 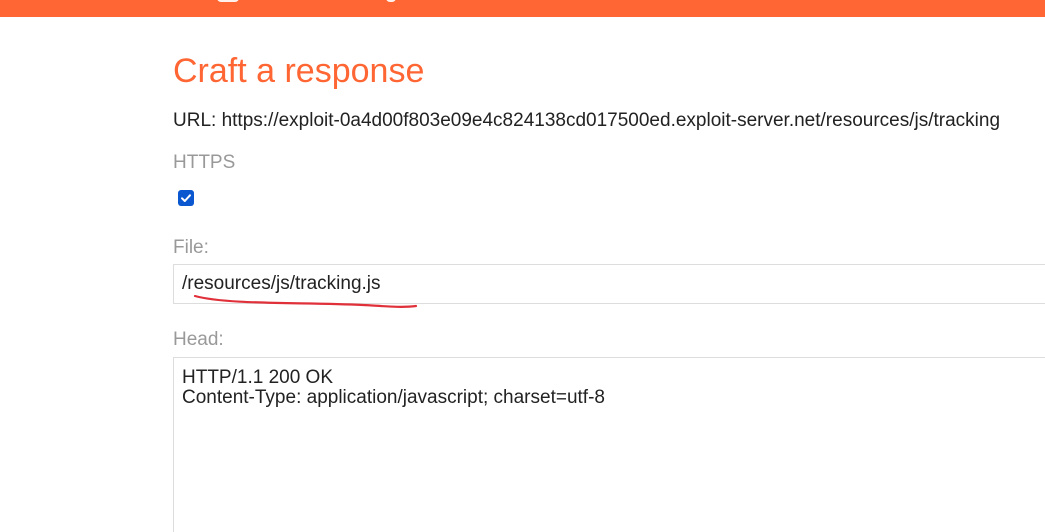 What do you see at coordinates (609, 284) in the screenshot?
I see `file-path-input` at bounding box center [609, 284].